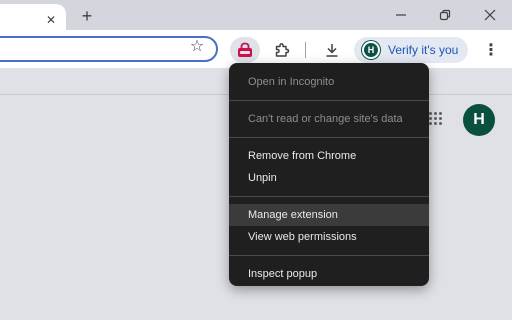 The height and width of the screenshot is (320, 512). What do you see at coordinates (329, 215) in the screenshot?
I see `menu-item-manage-extension: Manage extension` at bounding box center [329, 215].